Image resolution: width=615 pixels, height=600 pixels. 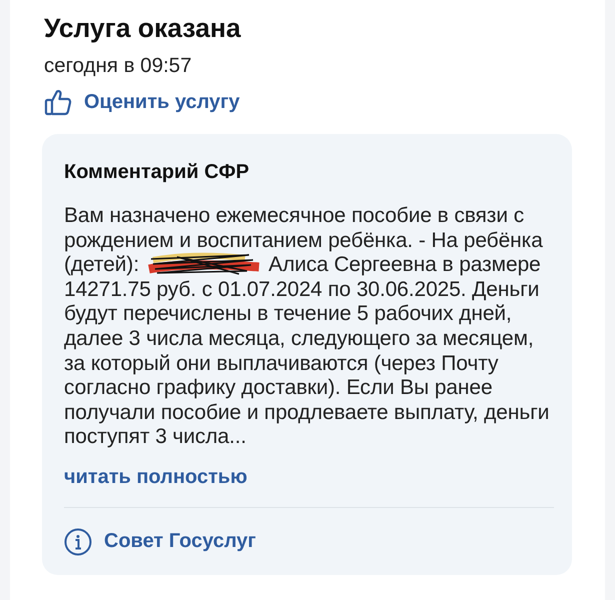 What do you see at coordinates (78, 542) in the screenshot?
I see `info-icon` at bounding box center [78, 542].